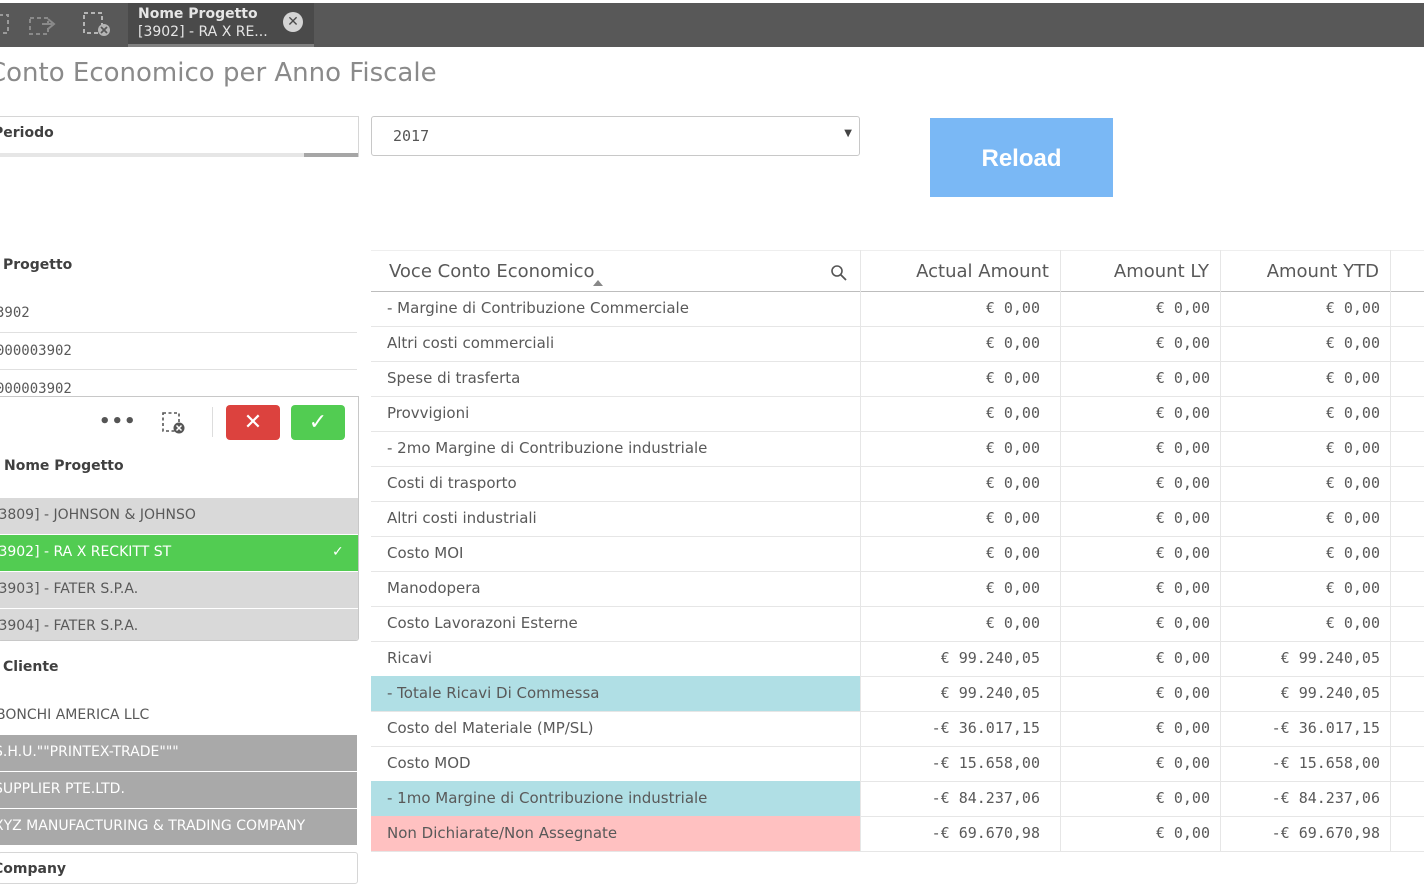  What do you see at coordinates (318, 422) in the screenshot?
I see `confirm-selection-button: ✓` at bounding box center [318, 422].